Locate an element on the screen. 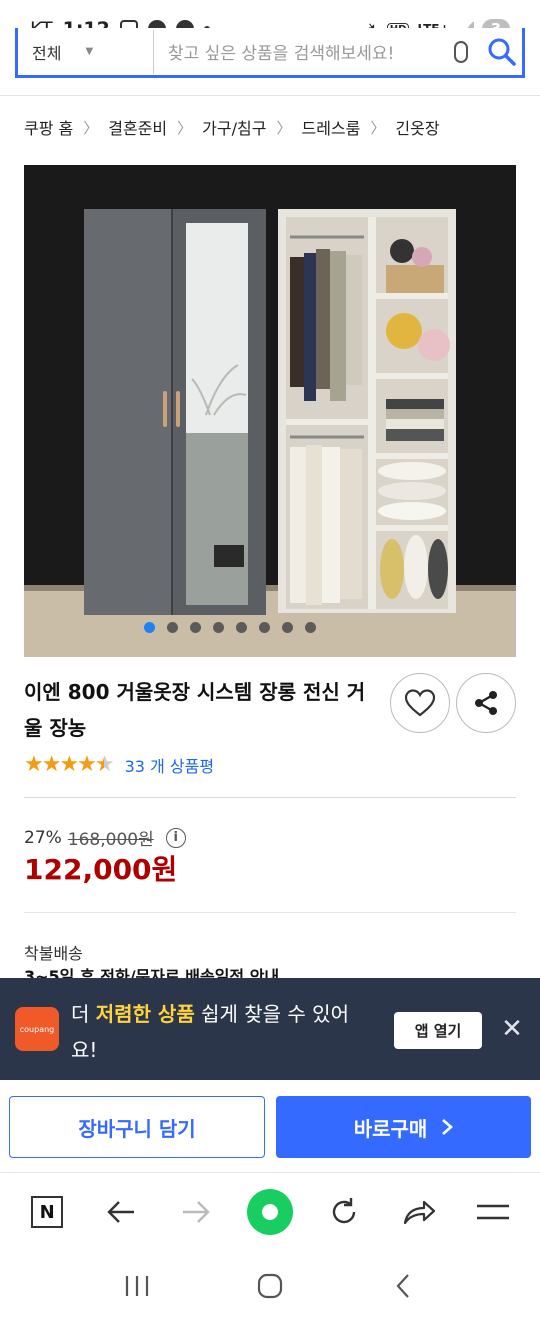  mic-icon is located at coordinates (461, 51).